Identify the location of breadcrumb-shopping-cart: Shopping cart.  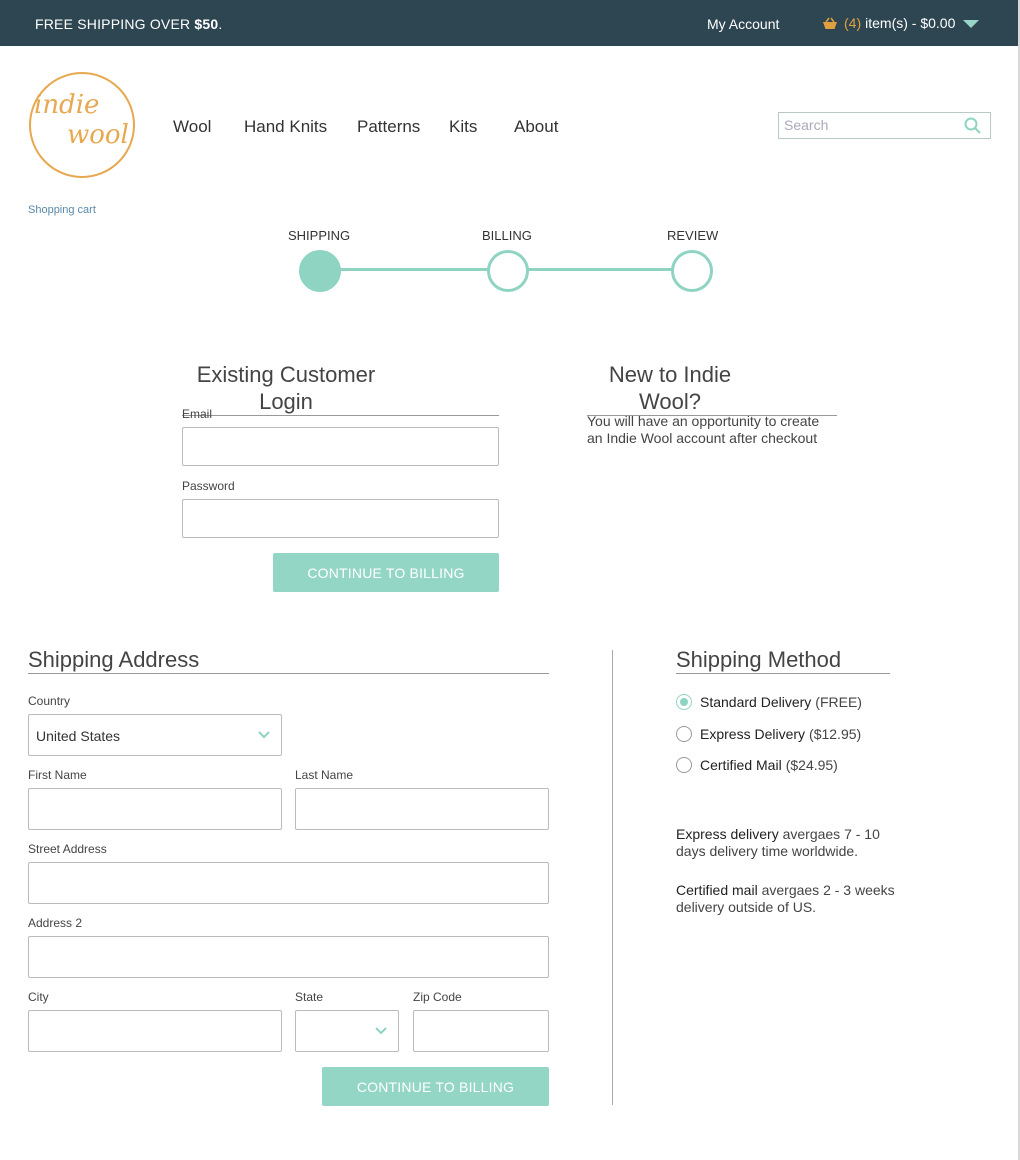
(62, 210).